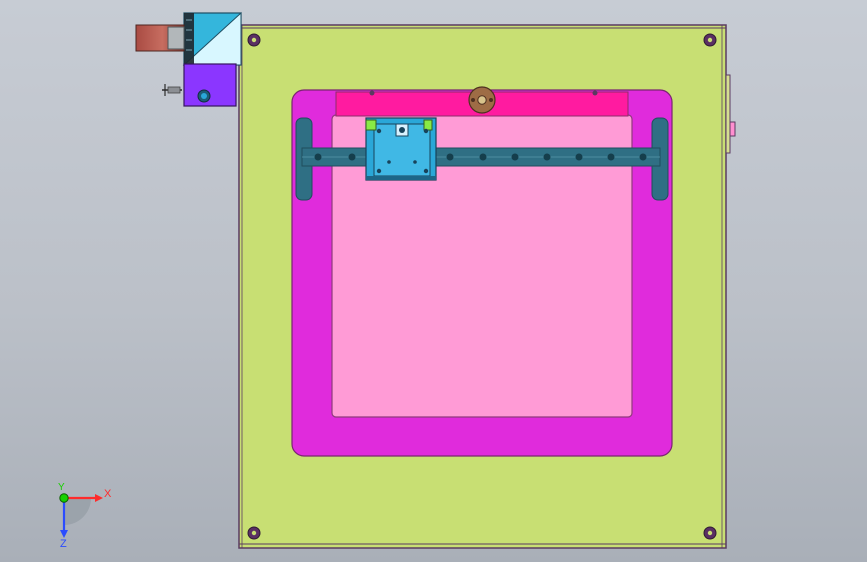 This screenshot has width=867, height=562. Describe the element at coordinates (732, 129) in the screenshot. I see `side-connector` at that location.